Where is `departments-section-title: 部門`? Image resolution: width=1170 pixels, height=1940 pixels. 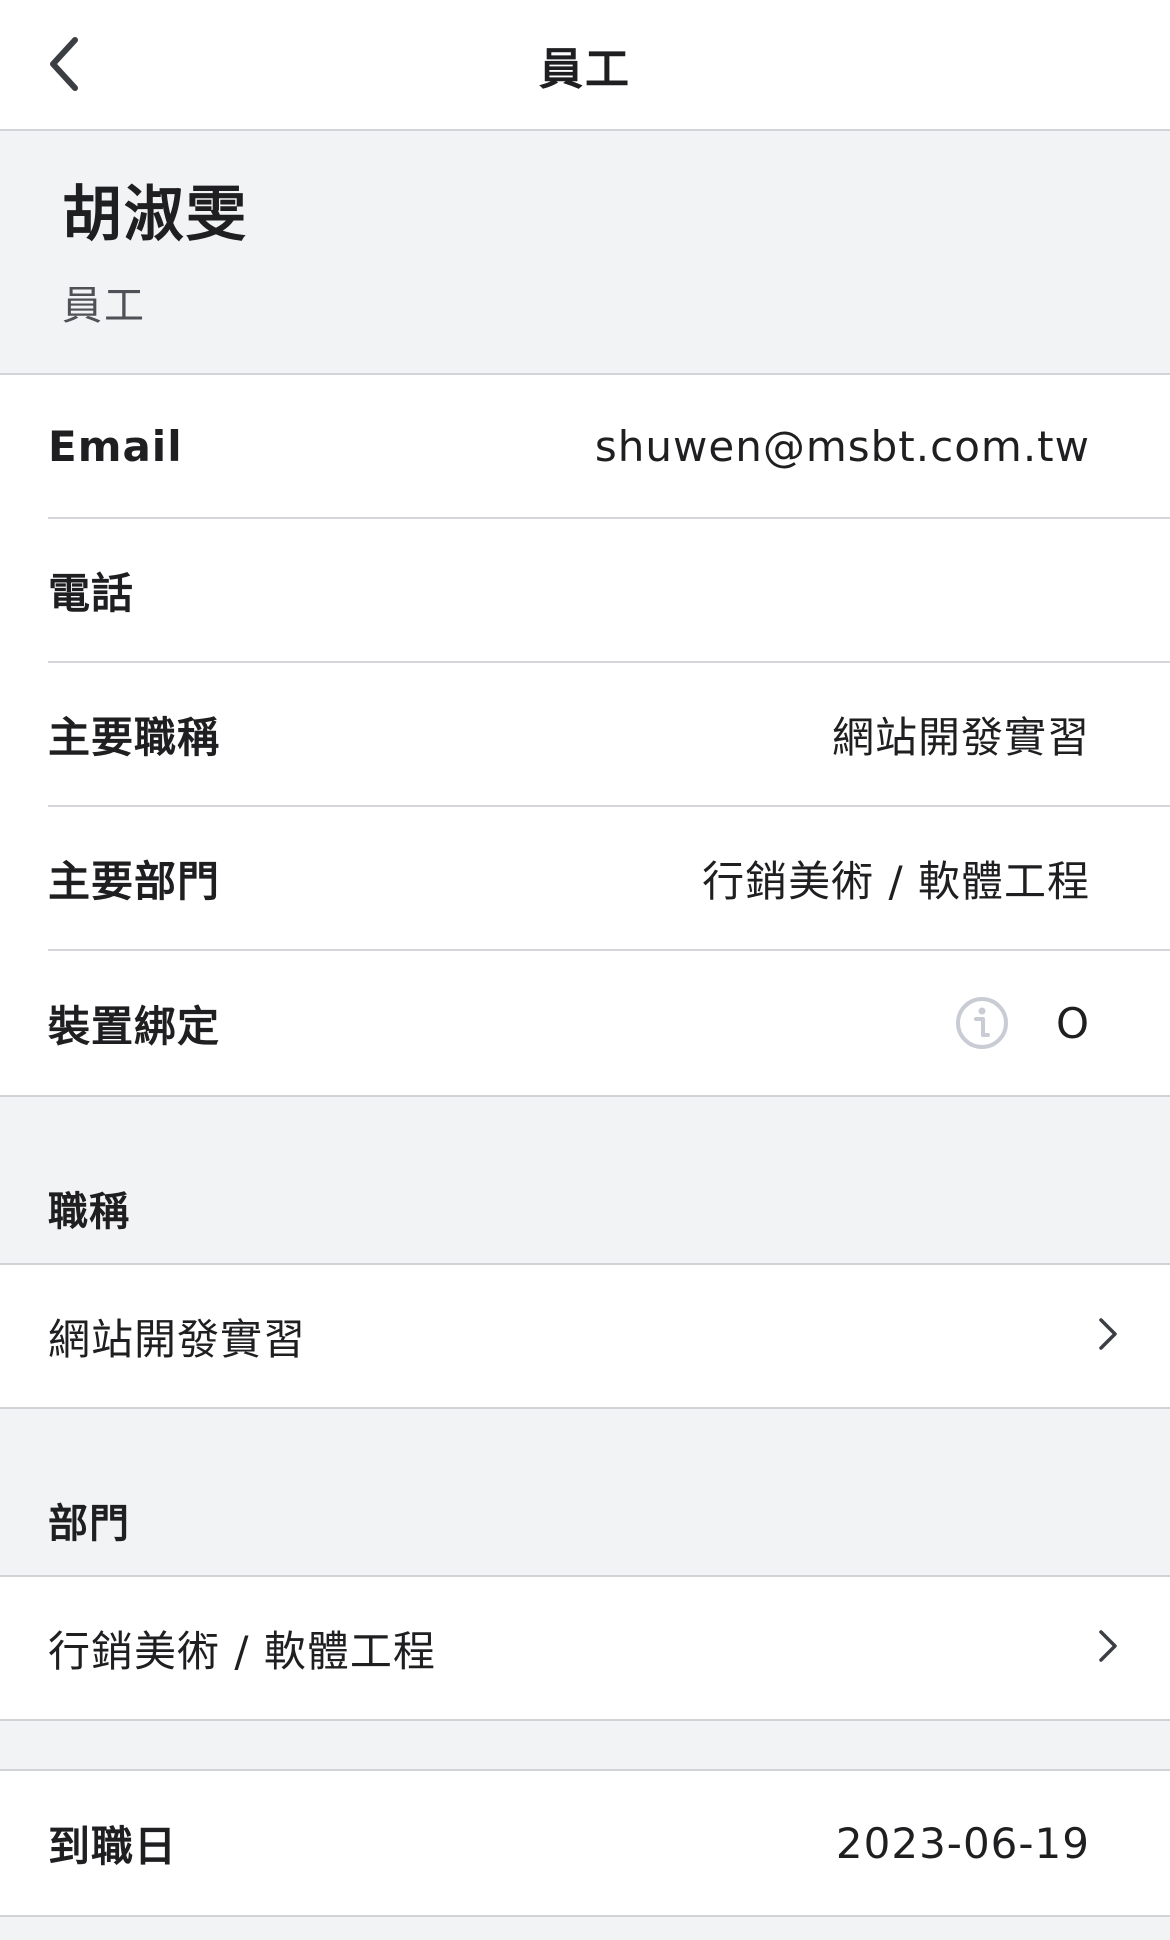 departments-section-title: 部門 is located at coordinates (89, 1524).